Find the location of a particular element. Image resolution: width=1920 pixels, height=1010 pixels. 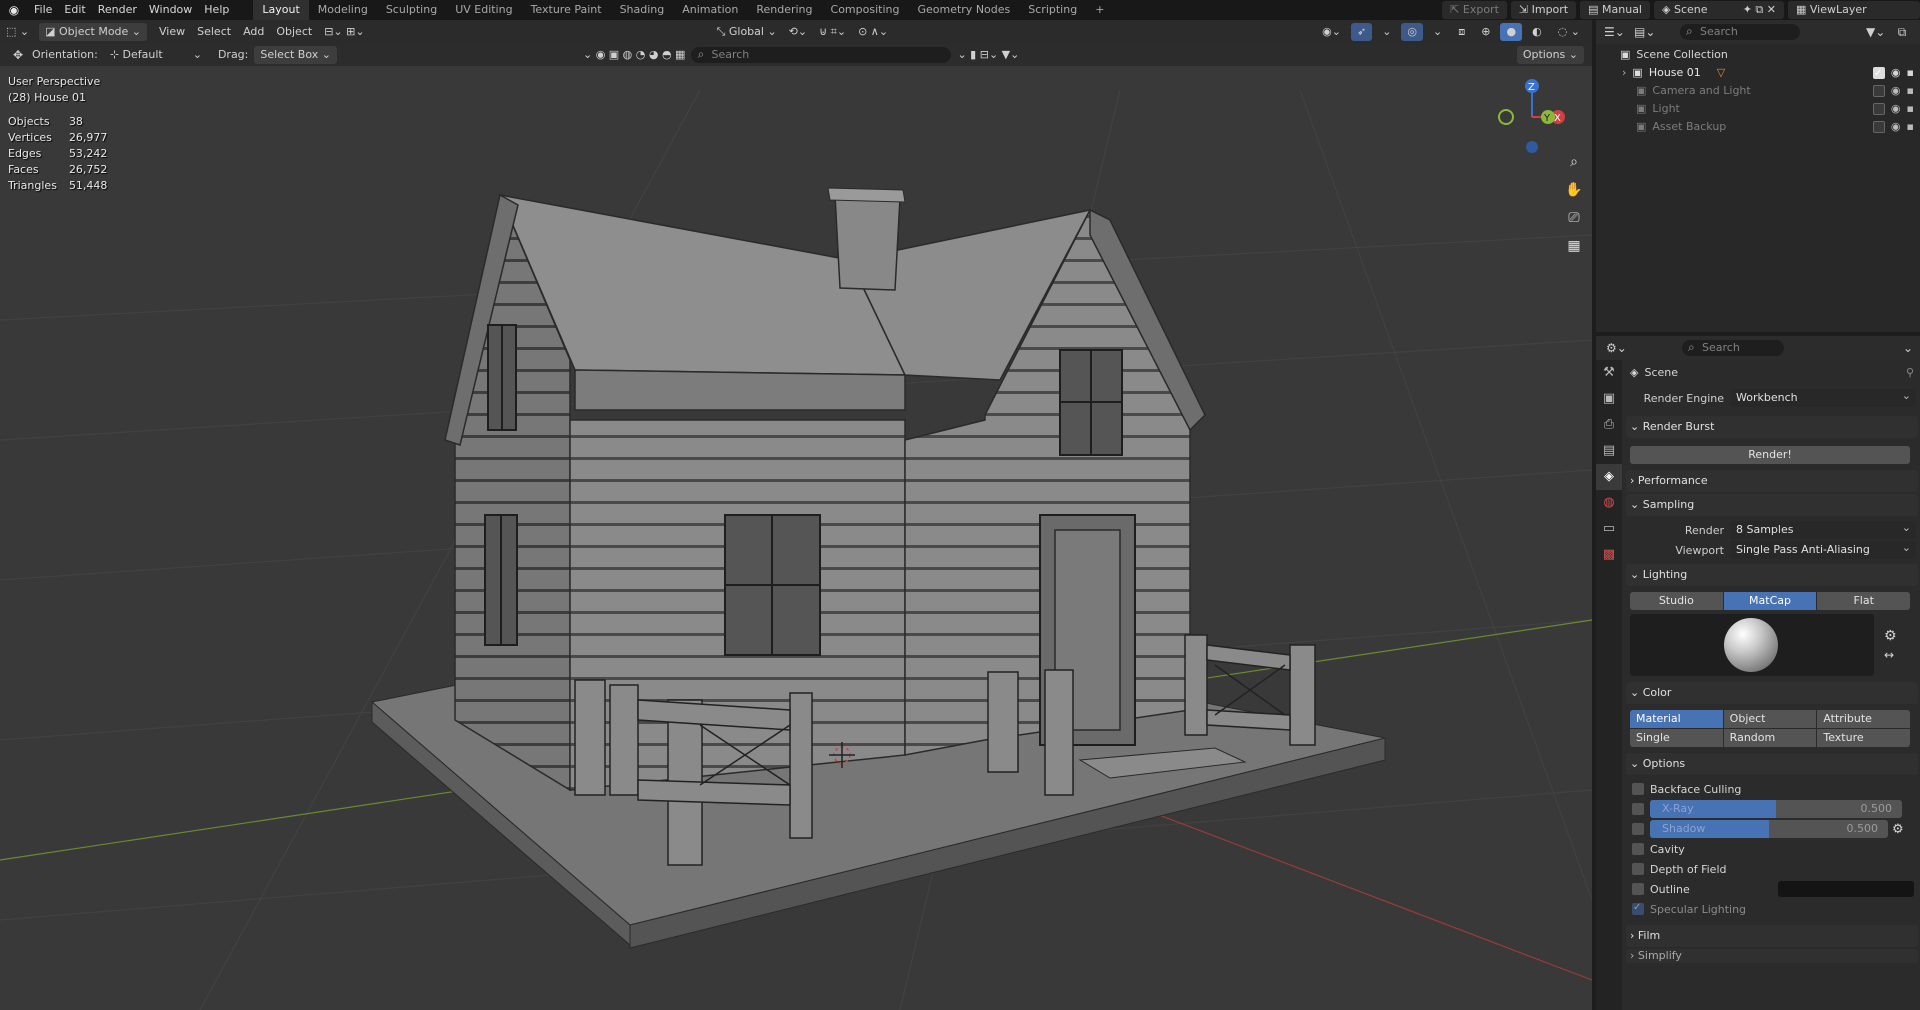

sampling-viewport-dropdown: Single Pass Anti-Aliasing is located at coordinates (1823, 549).